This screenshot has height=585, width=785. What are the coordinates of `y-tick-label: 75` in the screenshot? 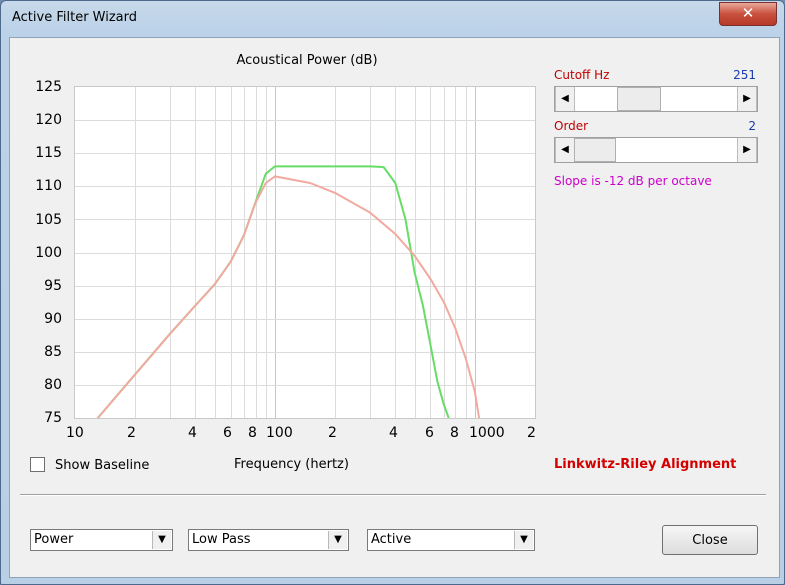 It's located at (53, 418).